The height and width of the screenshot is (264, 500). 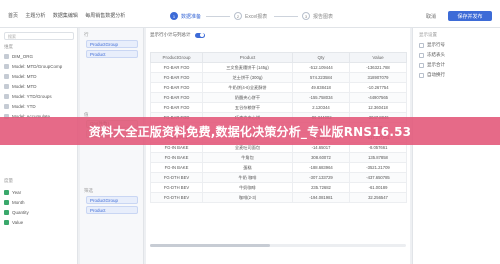 I want to click on wizard-stepper: 1 数据准备 2 Excel报表 3 报告图表, so click(x=260, y=16).